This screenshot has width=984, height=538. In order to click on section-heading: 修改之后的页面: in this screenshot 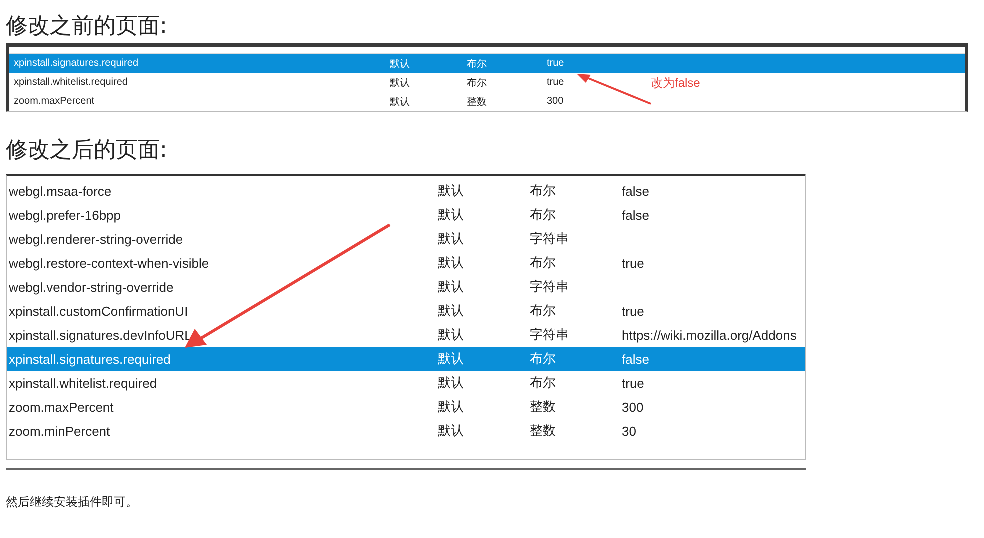, I will do `click(87, 151)`.